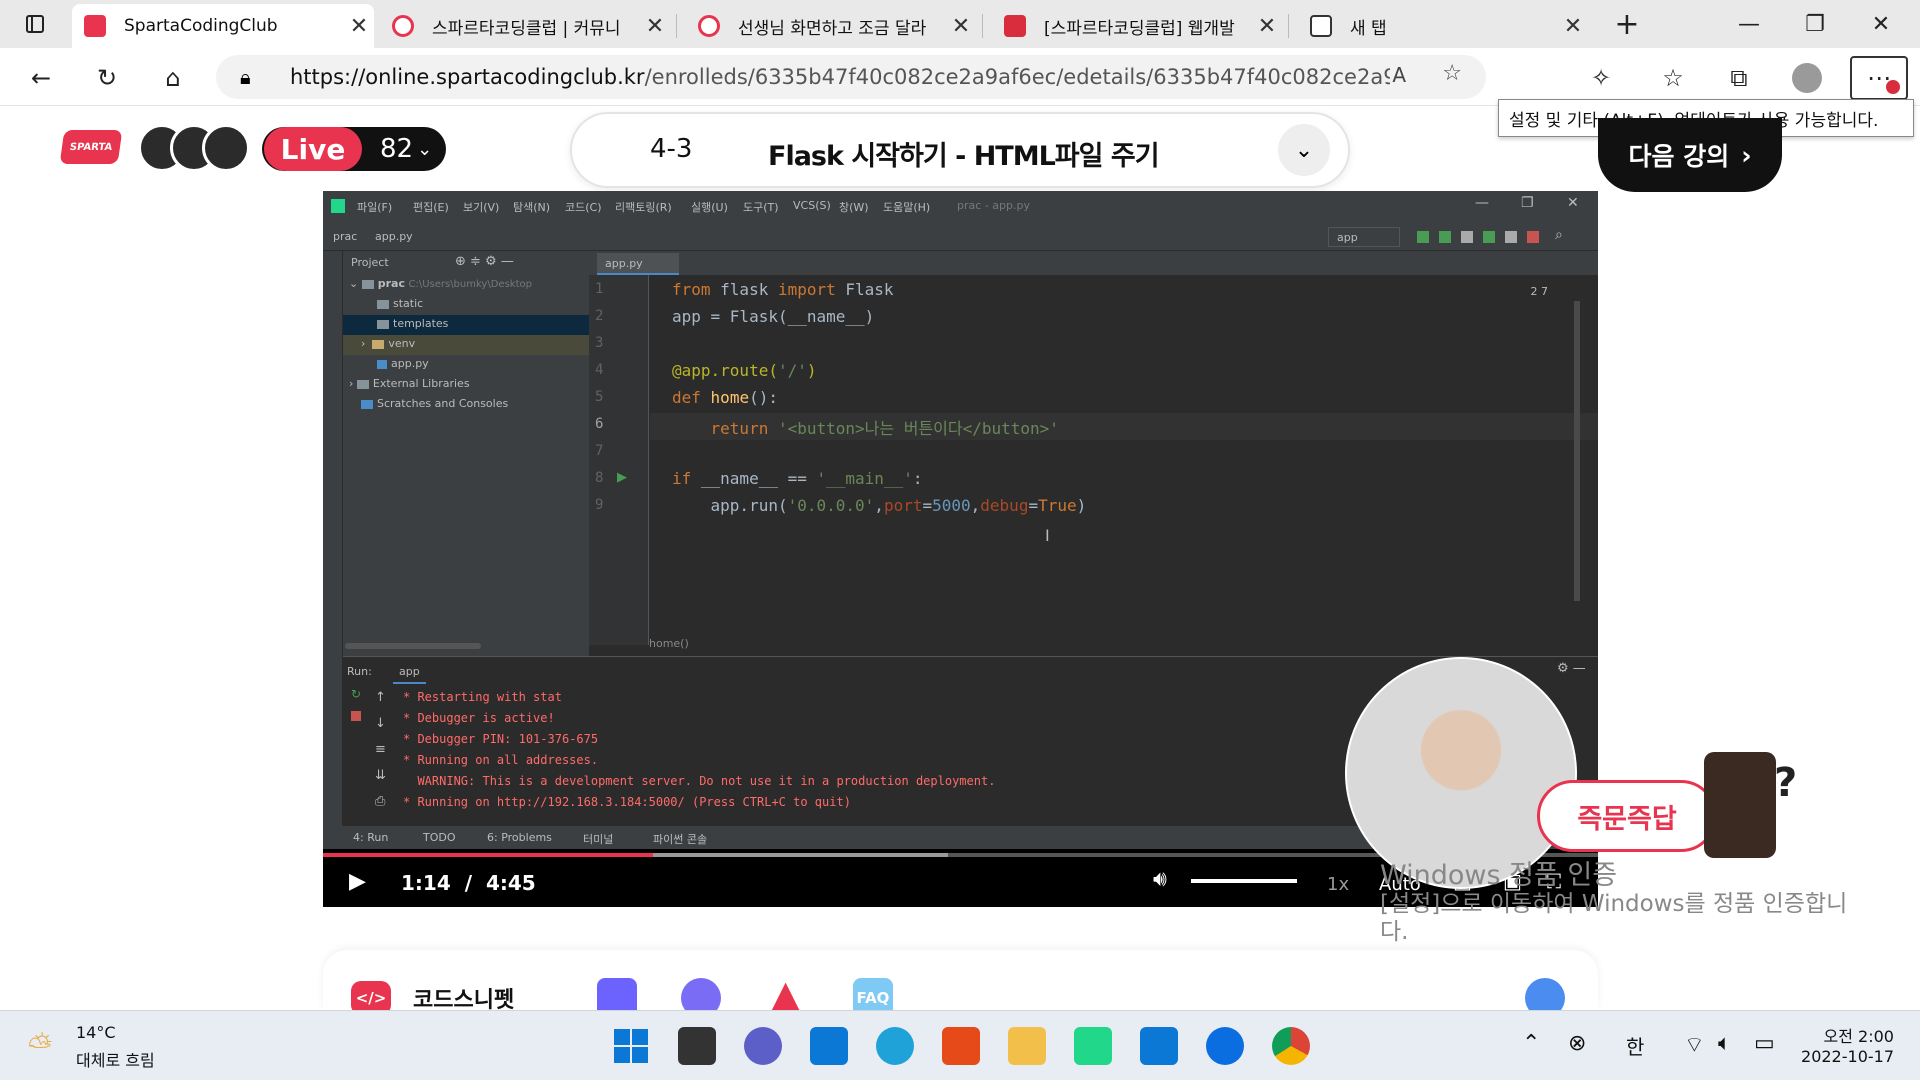 This screenshot has width=1920, height=1080. Describe the element at coordinates (599, 316) in the screenshot. I see `line-number: 2` at that location.